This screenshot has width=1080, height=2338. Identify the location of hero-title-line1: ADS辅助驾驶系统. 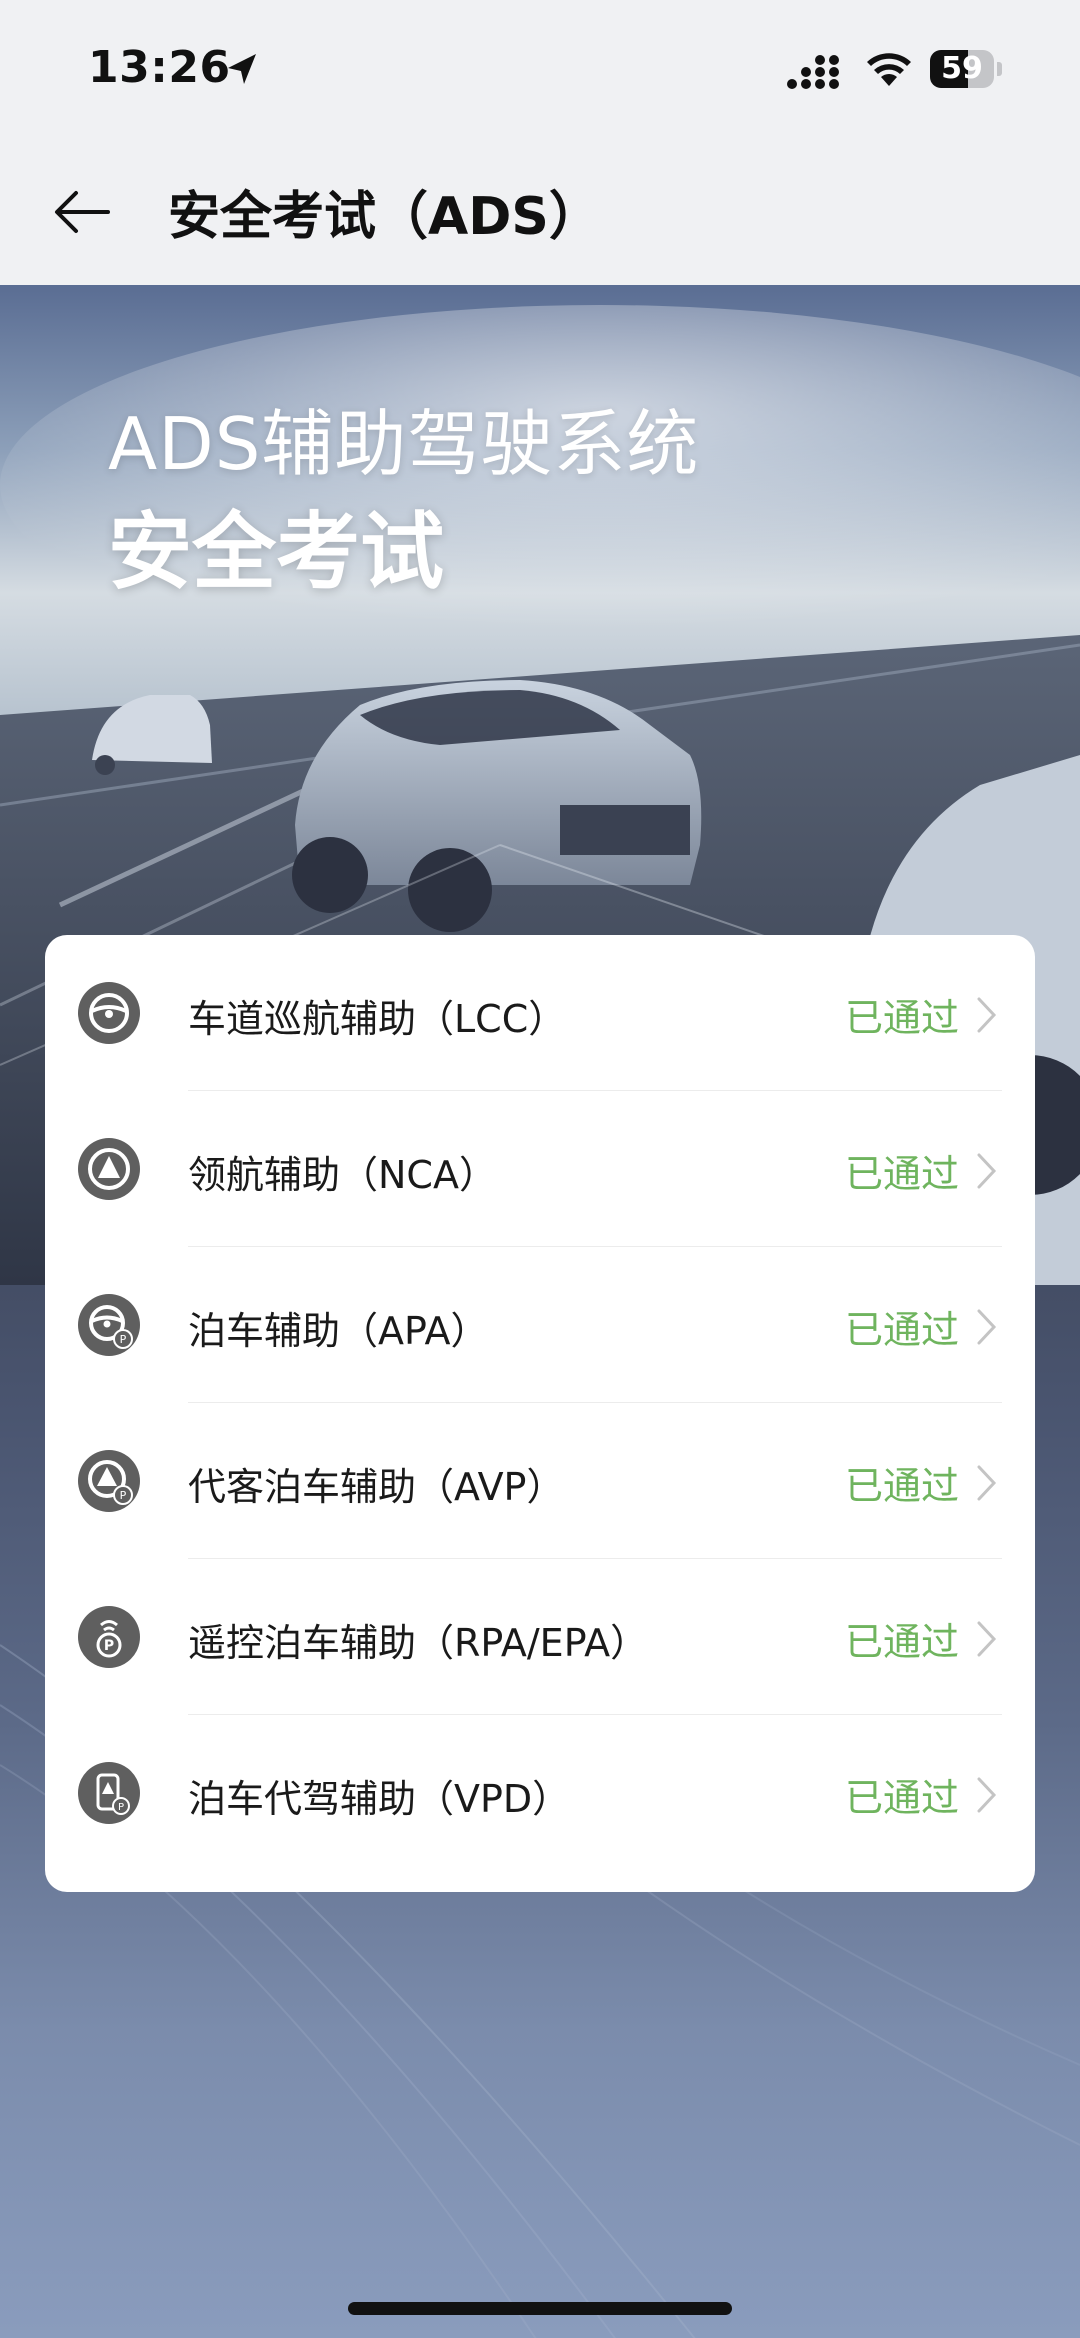
(404, 444).